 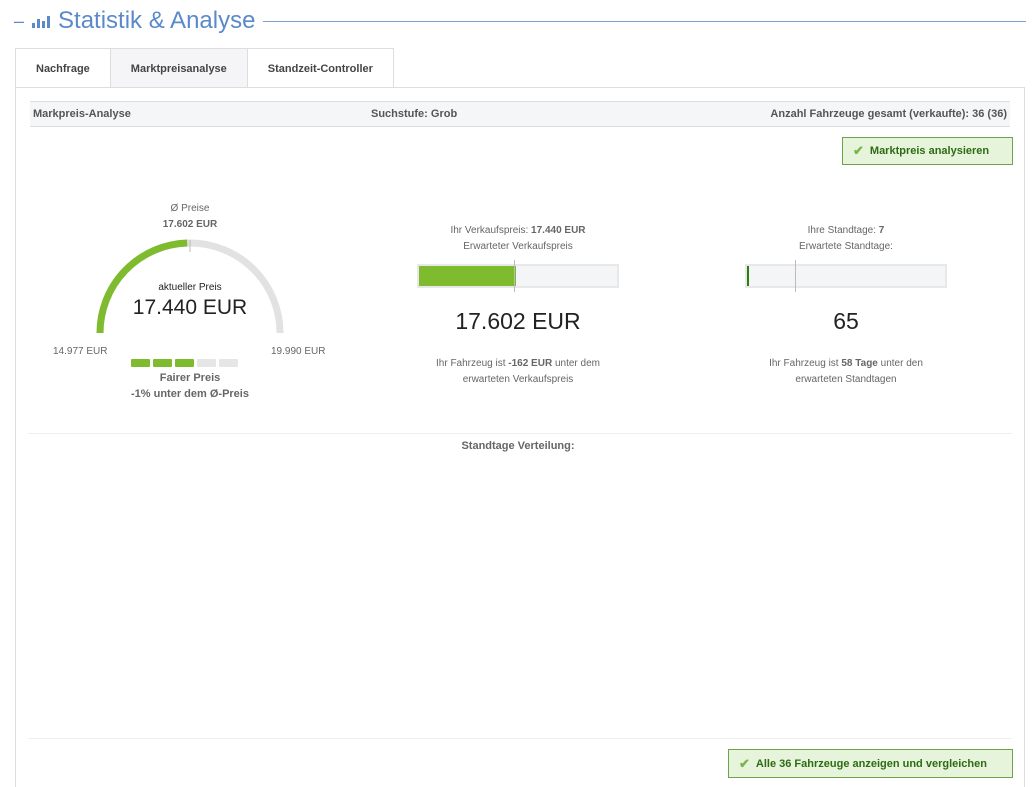 I want to click on price-note-line2: erwarteten Verkaufspreis, so click(x=518, y=379).